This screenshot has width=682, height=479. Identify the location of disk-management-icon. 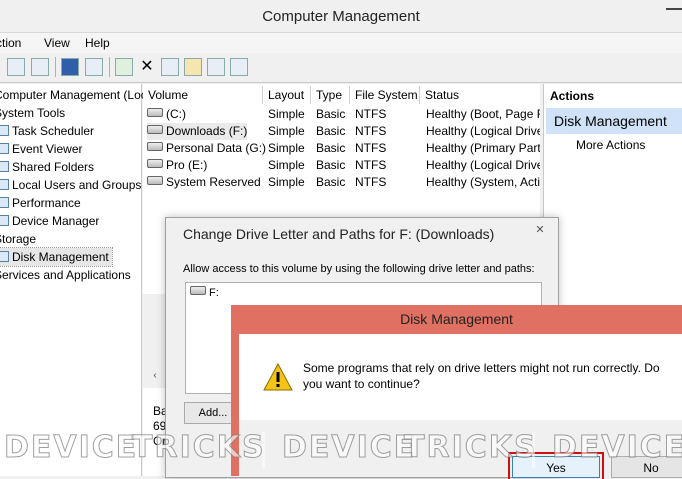
(4, 256).